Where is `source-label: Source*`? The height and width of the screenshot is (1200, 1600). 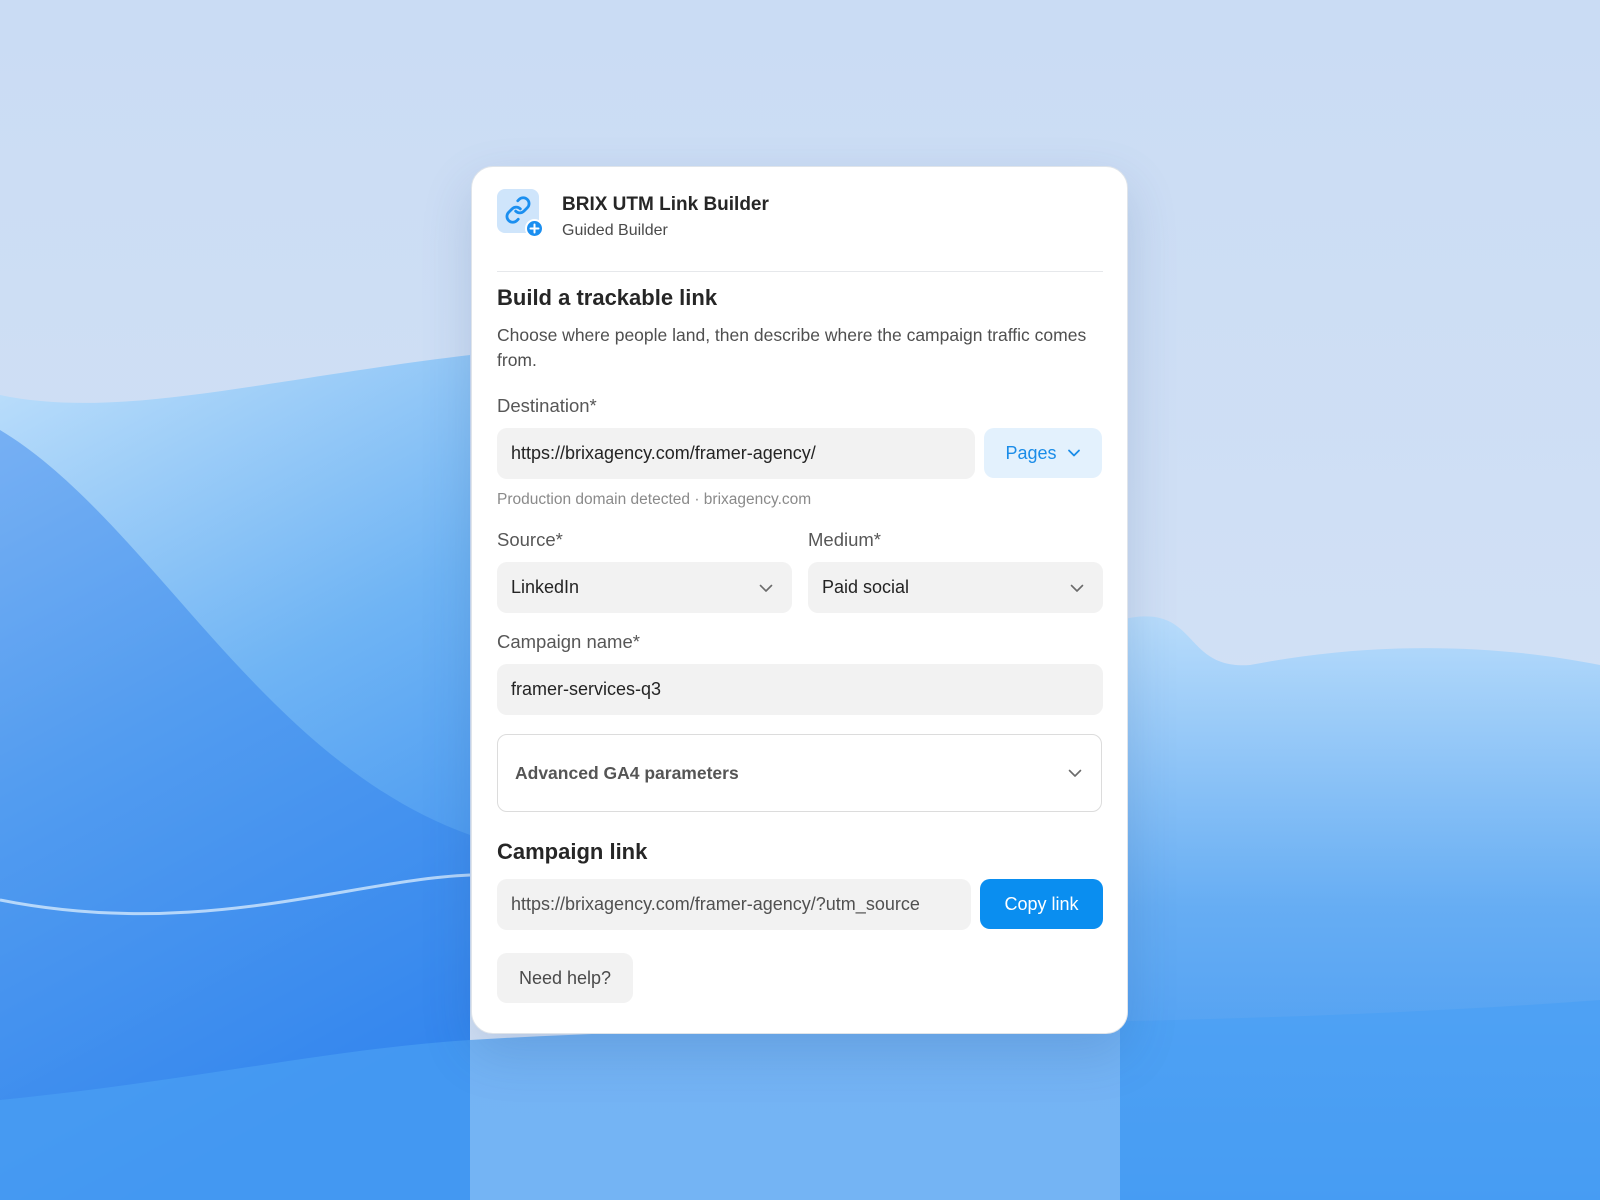 source-label: Source* is located at coordinates (530, 539).